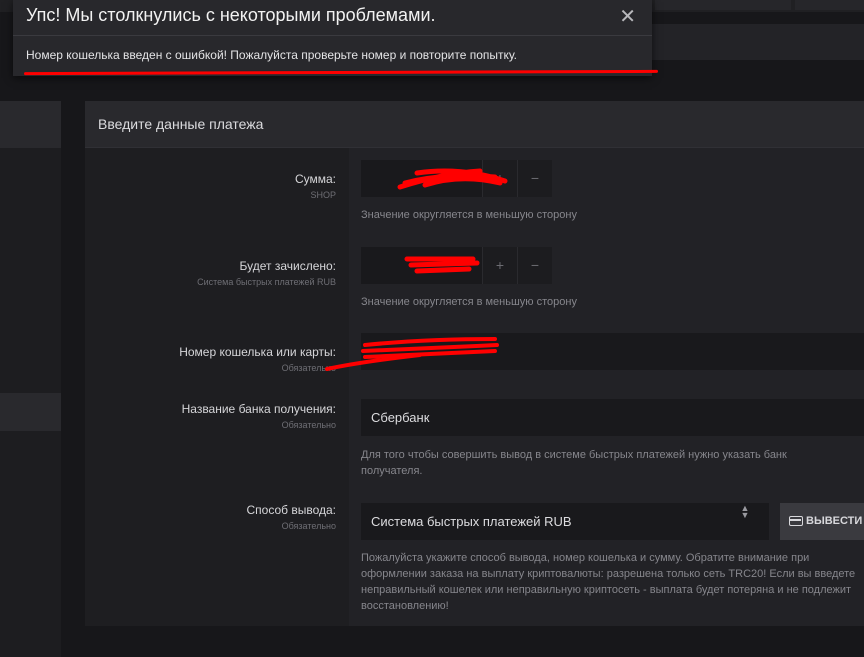 This screenshot has height=657, width=864. I want to click on amount-hint: Значение округляется в меньшую сторону, so click(469, 215).